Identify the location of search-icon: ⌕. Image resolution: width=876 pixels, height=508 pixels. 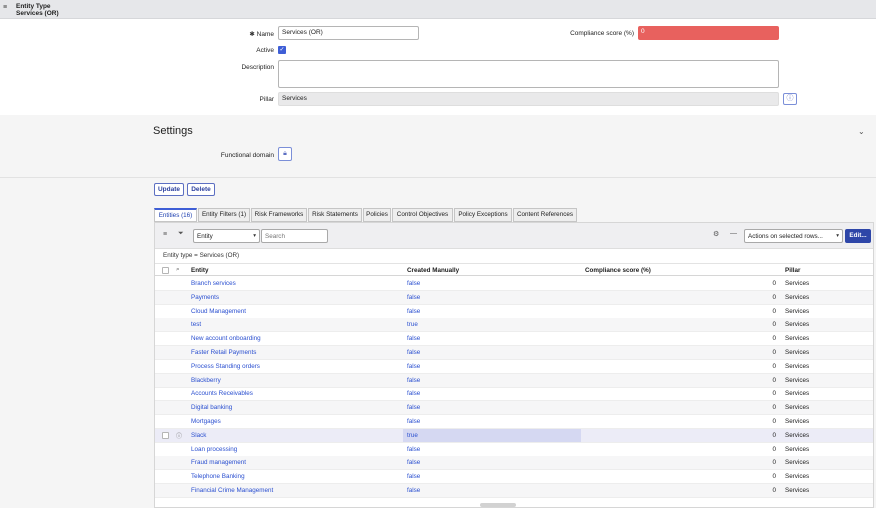
(178, 270).